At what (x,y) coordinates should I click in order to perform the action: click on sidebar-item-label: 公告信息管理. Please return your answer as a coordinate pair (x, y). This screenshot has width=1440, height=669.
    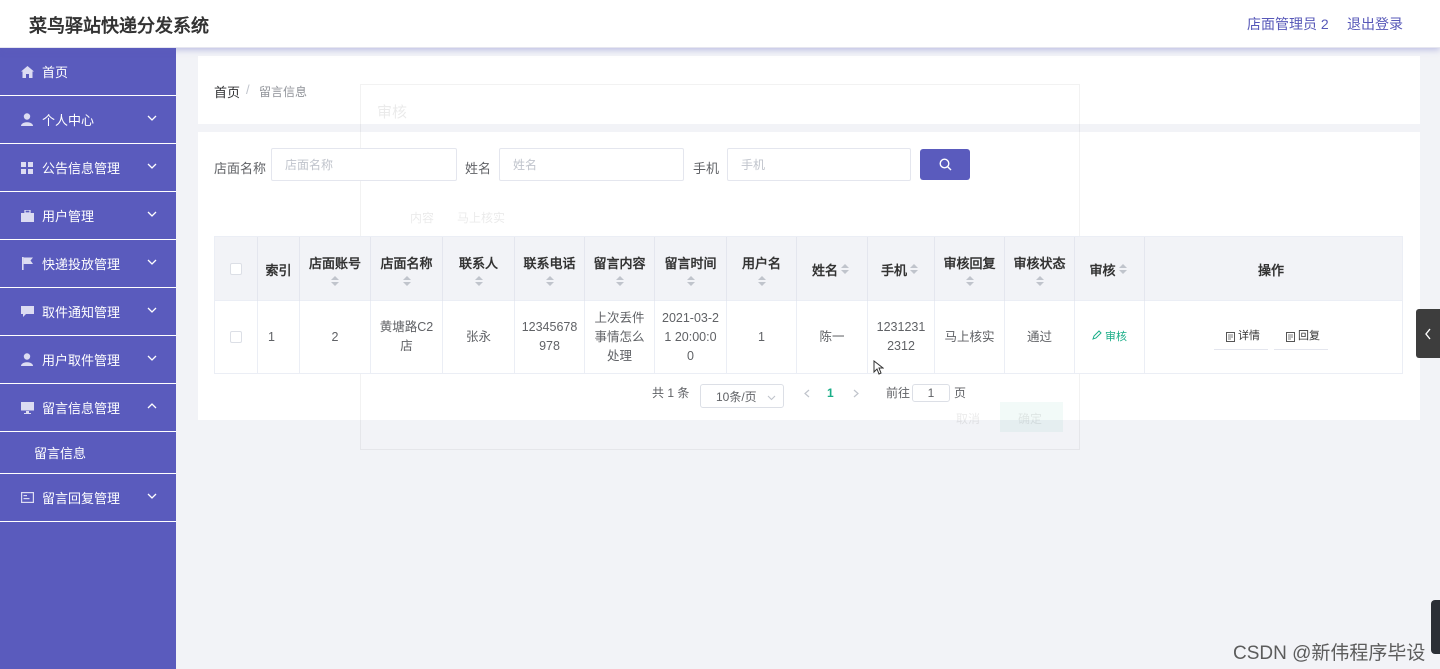
    Looking at the image, I should click on (81, 168).